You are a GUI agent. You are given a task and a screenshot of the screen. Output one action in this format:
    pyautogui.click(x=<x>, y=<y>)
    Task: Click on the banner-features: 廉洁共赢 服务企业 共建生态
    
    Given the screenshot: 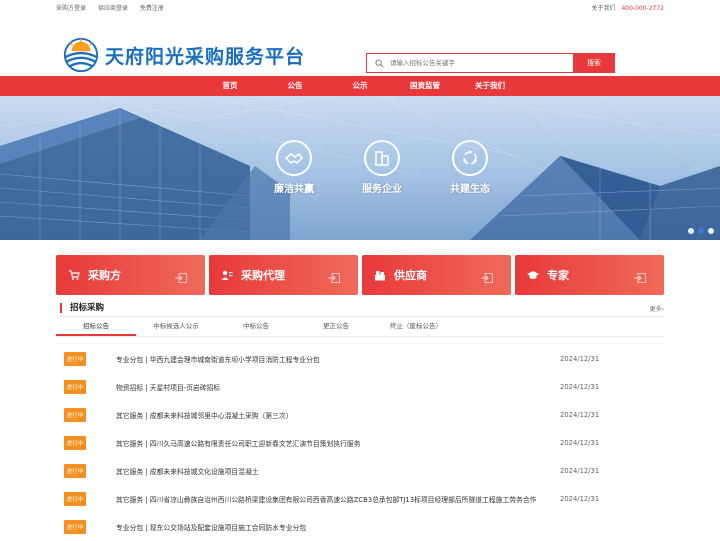 What is the action you would take?
    pyautogui.click(x=382, y=167)
    